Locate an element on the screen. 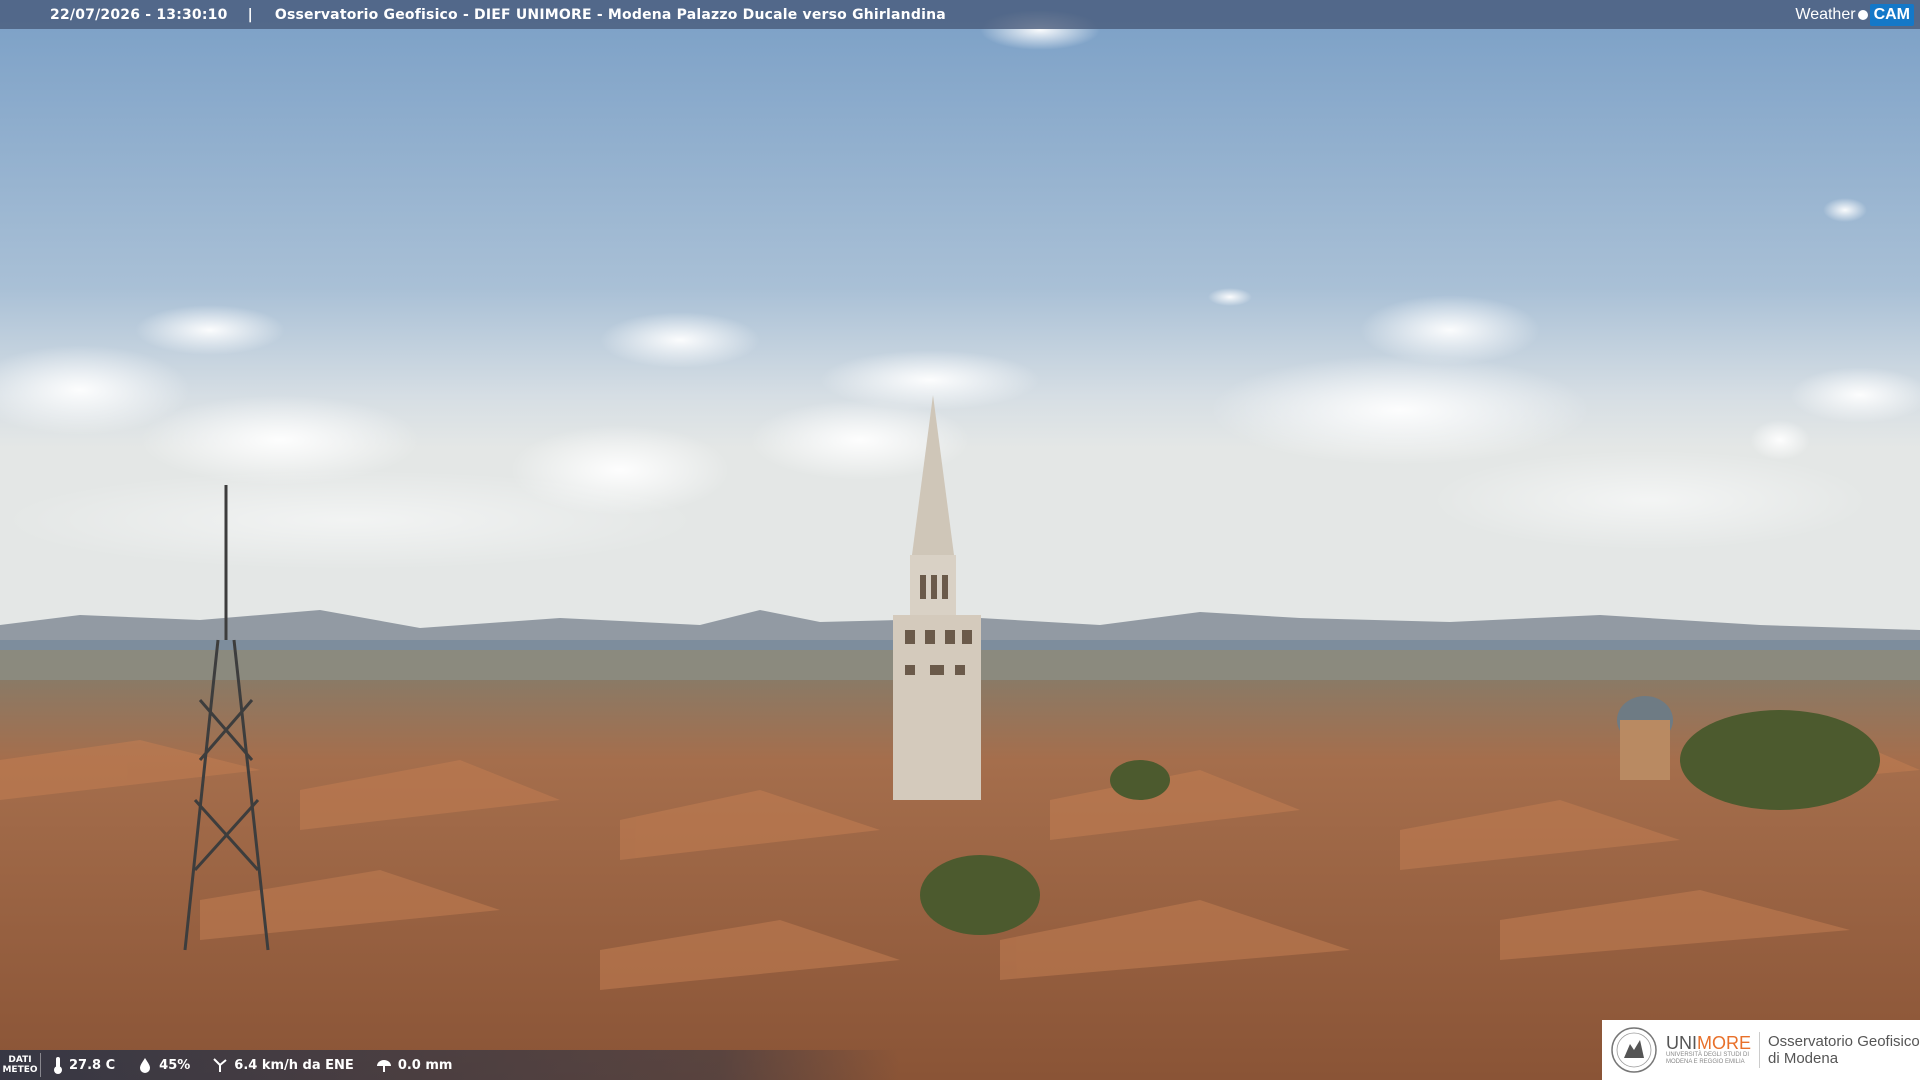 Image resolution: width=1920 pixels, height=1080 pixels. meteo-label: DATI METEO is located at coordinates (20, 1065).